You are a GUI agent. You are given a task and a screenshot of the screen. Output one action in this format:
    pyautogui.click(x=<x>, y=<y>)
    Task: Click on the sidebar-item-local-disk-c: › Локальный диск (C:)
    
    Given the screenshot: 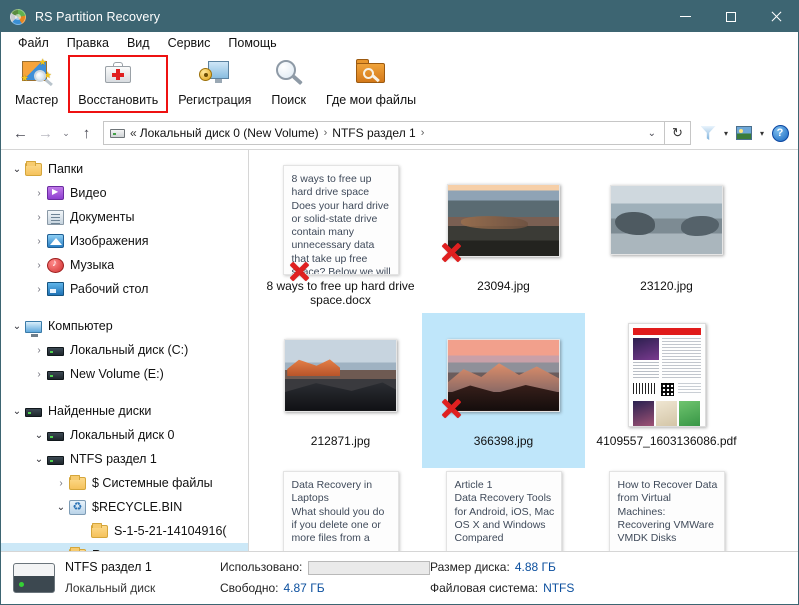 What is the action you would take?
    pyautogui.click(x=124, y=350)
    